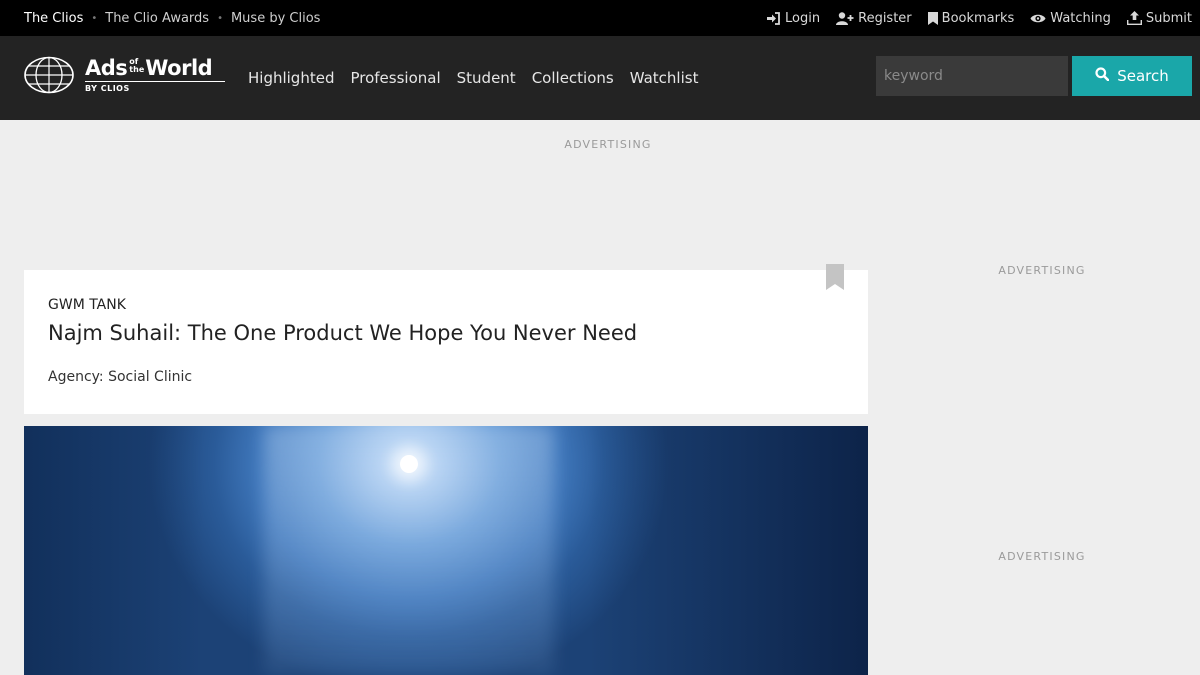 The height and width of the screenshot is (675, 1200). I want to click on advertising-label-top: ADVERTISING, so click(608, 144).